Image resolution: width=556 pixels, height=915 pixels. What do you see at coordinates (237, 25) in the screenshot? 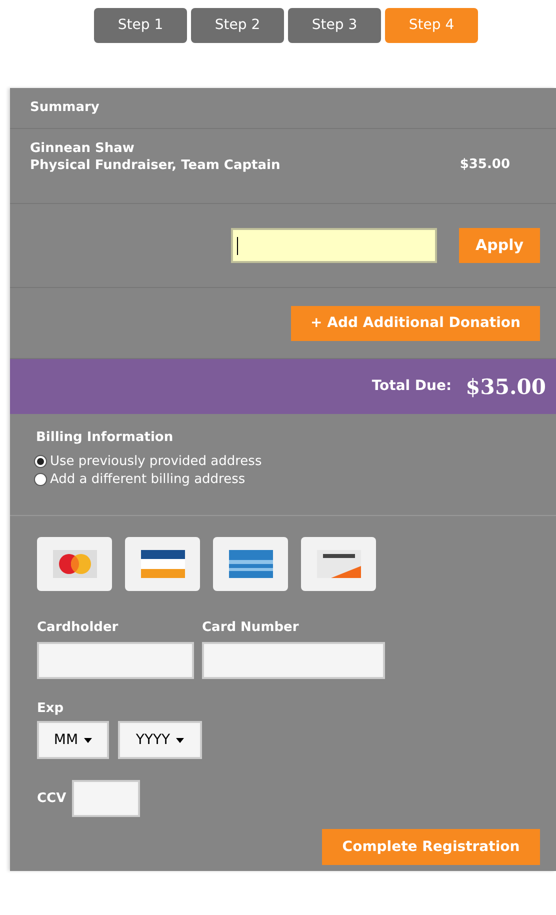
I see `step-tab: Step 2` at bounding box center [237, 25].